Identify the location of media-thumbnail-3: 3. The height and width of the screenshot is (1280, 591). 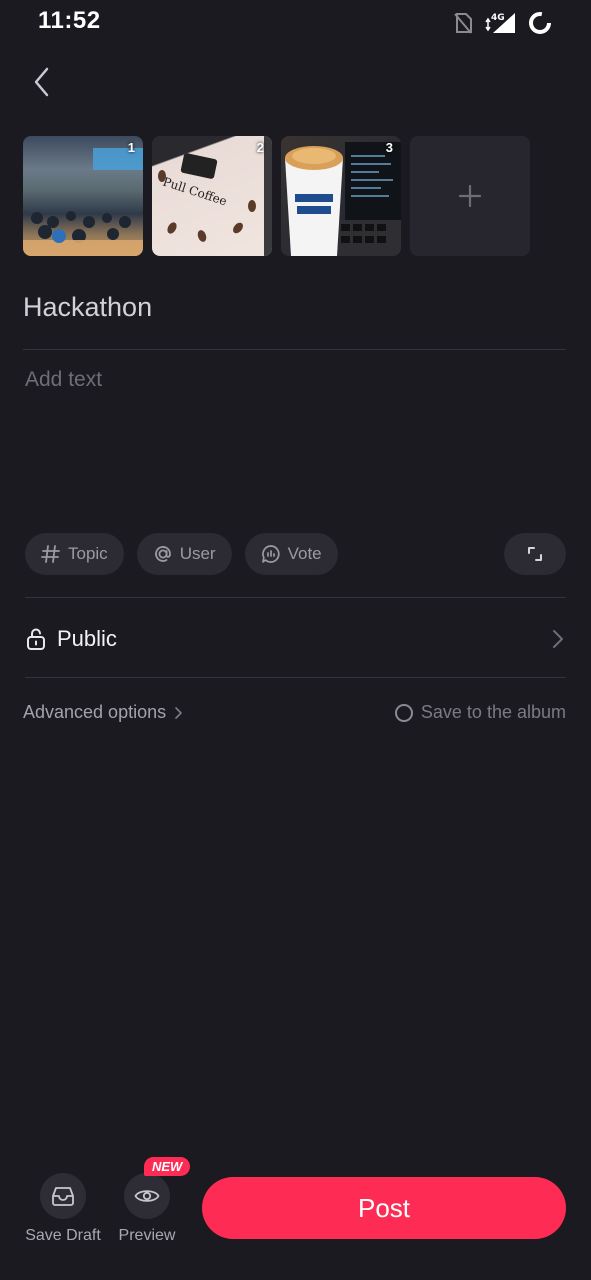
(341, 196).